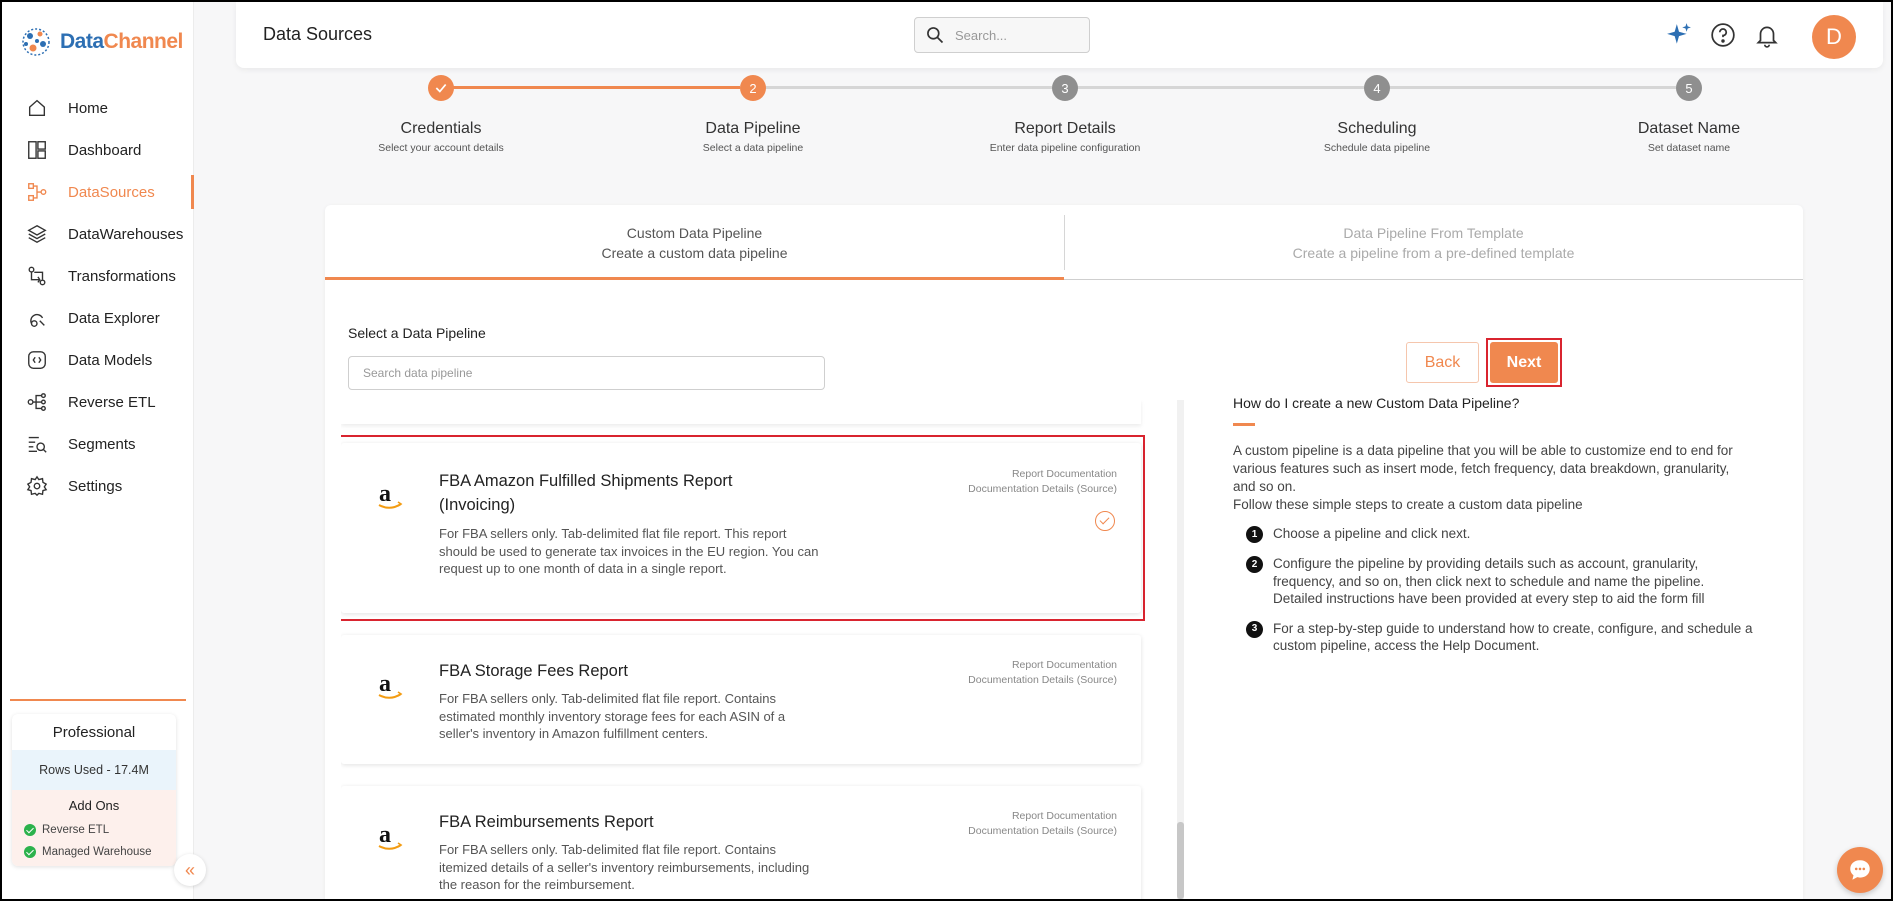 The image size is (1893, 901). I want to click on brand-name-part2: Channel, so click(143, 41).